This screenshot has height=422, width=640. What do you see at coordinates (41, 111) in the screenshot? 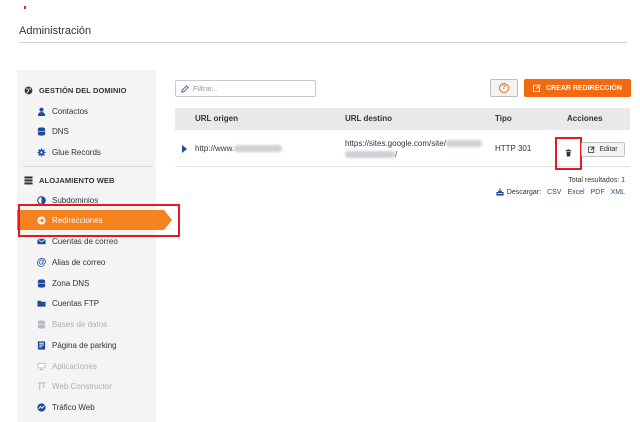
I see `user-icon` at bounding box center [41, 111].